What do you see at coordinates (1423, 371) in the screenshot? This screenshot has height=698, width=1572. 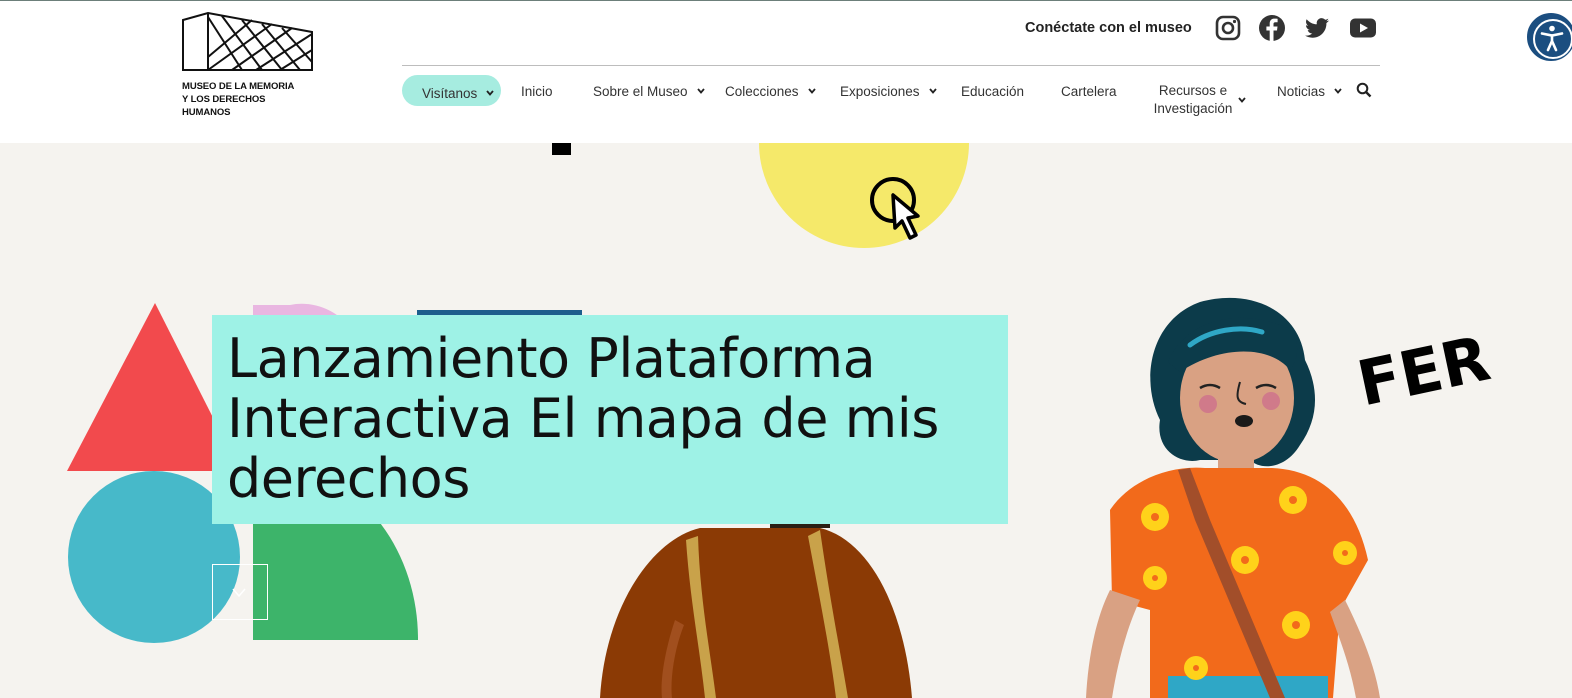 I see `fer-text: FER` at bounding box center [1423, 371].